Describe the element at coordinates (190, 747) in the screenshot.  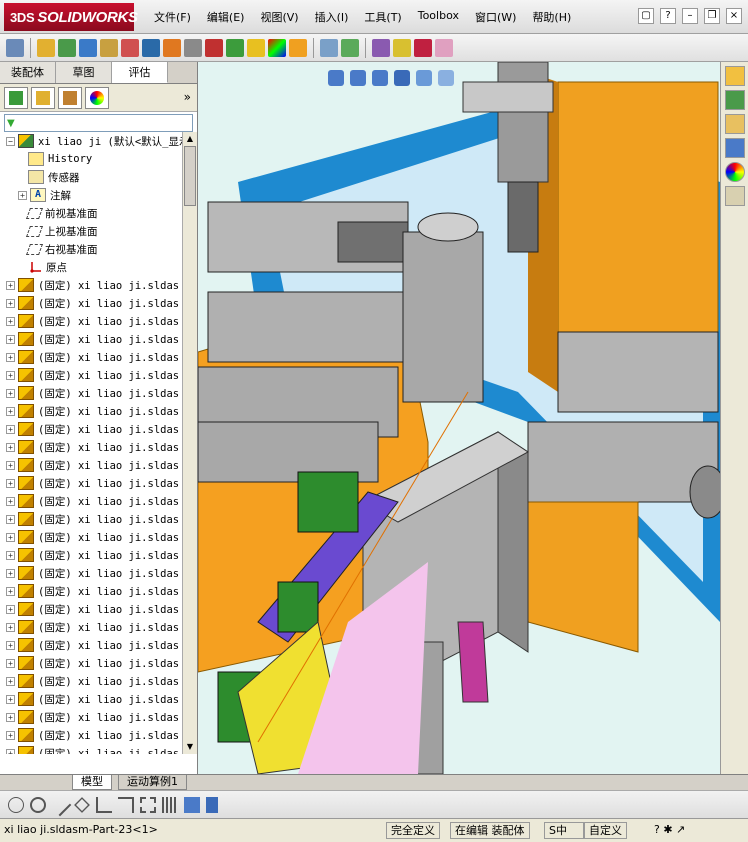
I see `scroll-down-icon: ▼` at that location.